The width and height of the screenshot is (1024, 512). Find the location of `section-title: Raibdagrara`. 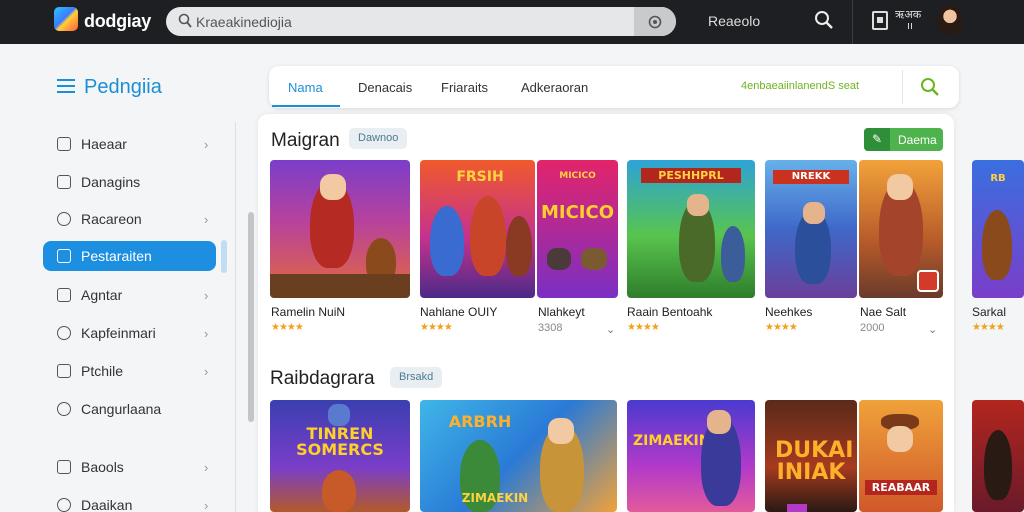

section-title: Raibdagrara is located at coordinates (322, 378).